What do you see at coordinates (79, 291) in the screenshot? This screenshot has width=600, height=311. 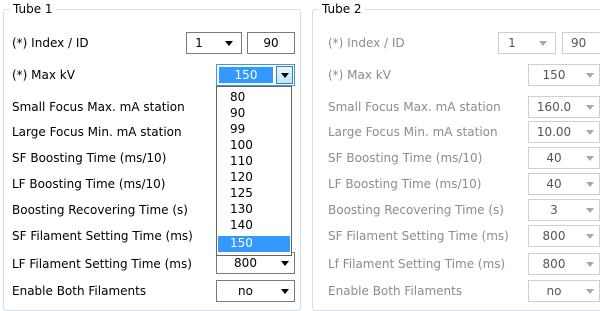 I see `tube1-enable-both-label: Enable Both Filaments` at bounding box center [79, 291].